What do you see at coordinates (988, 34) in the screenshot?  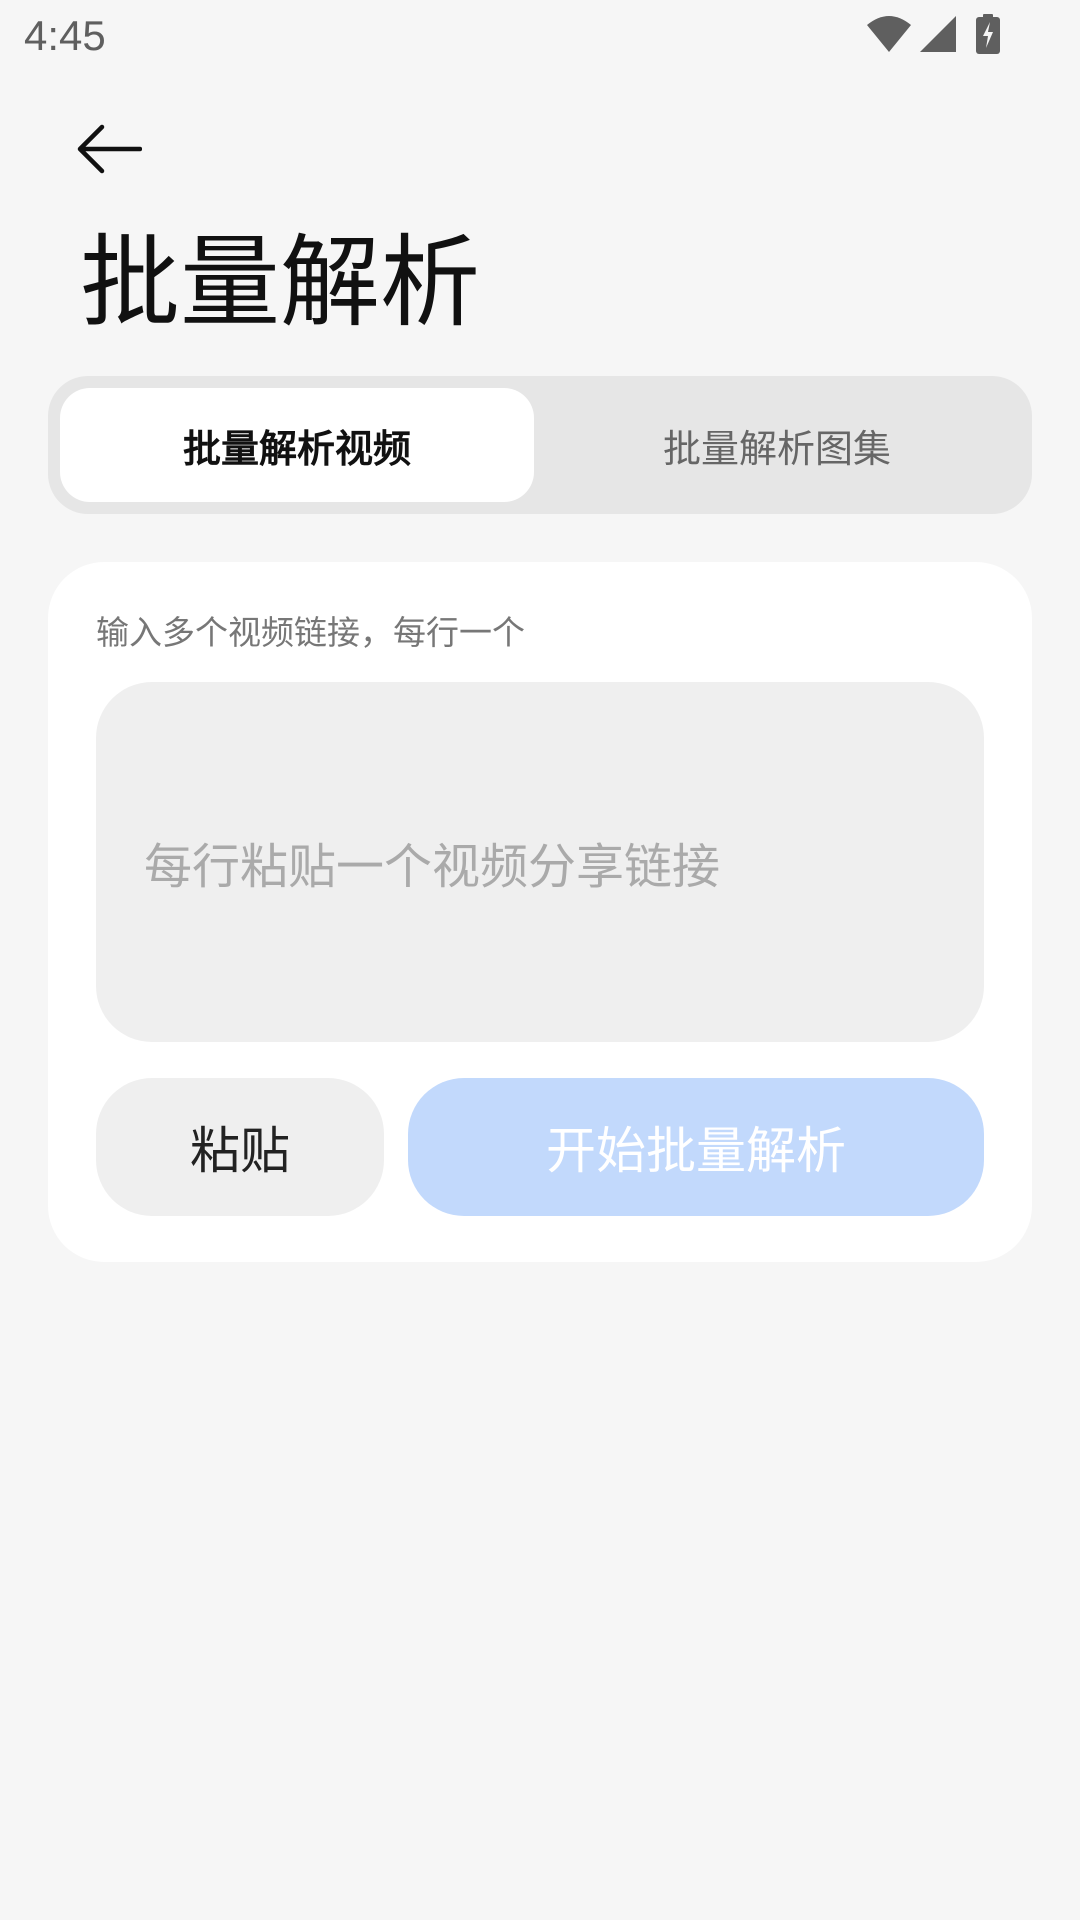 I see `battery-charging-icon` at bounding box center [988, 34].